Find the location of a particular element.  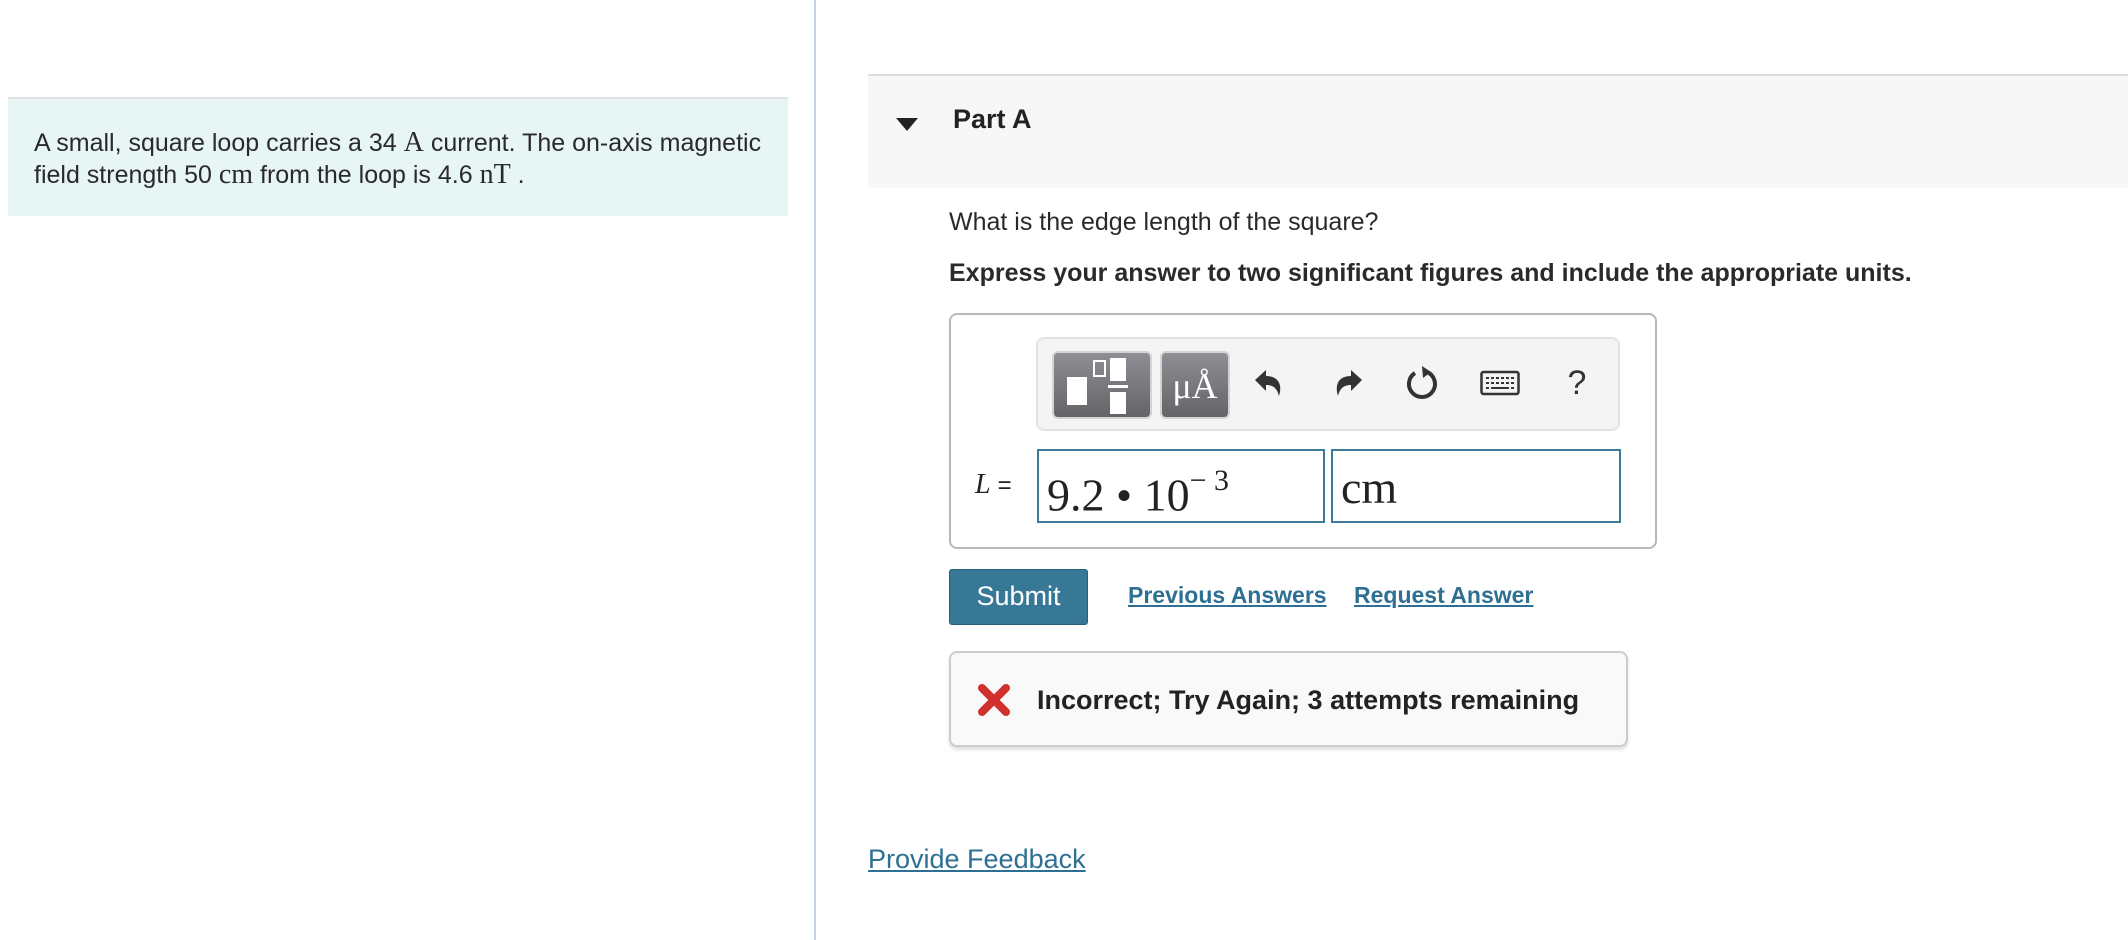

keyboard-icon is located at coordinates (1500, 383).